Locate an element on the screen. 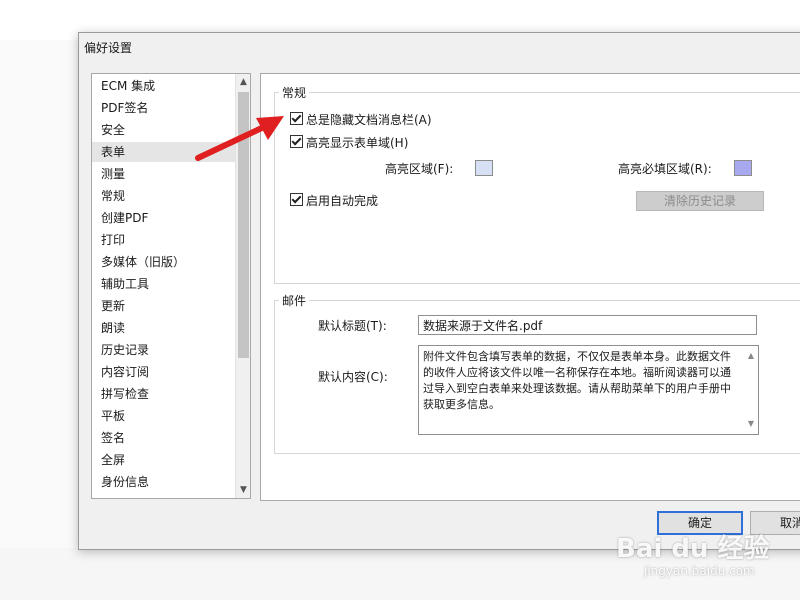 This screenshot has height=600, width=800. highlight-fields-label: 高亮显示表单域(H) is located at coordinates (357, 143).